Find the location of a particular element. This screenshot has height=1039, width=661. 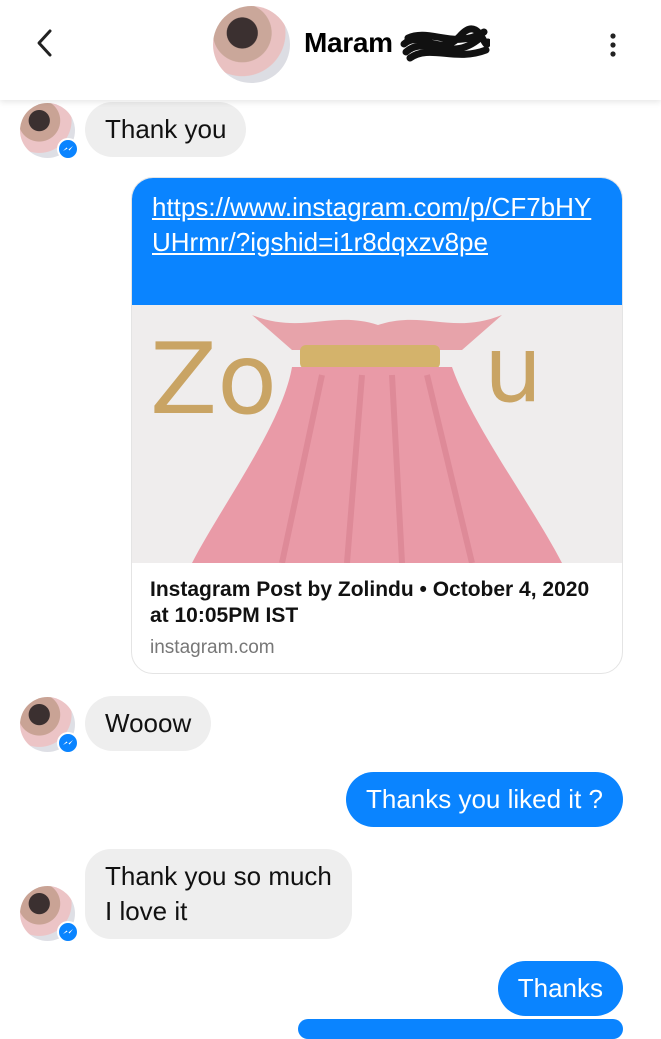

contact-avatar is located at coordinates (251, 44).